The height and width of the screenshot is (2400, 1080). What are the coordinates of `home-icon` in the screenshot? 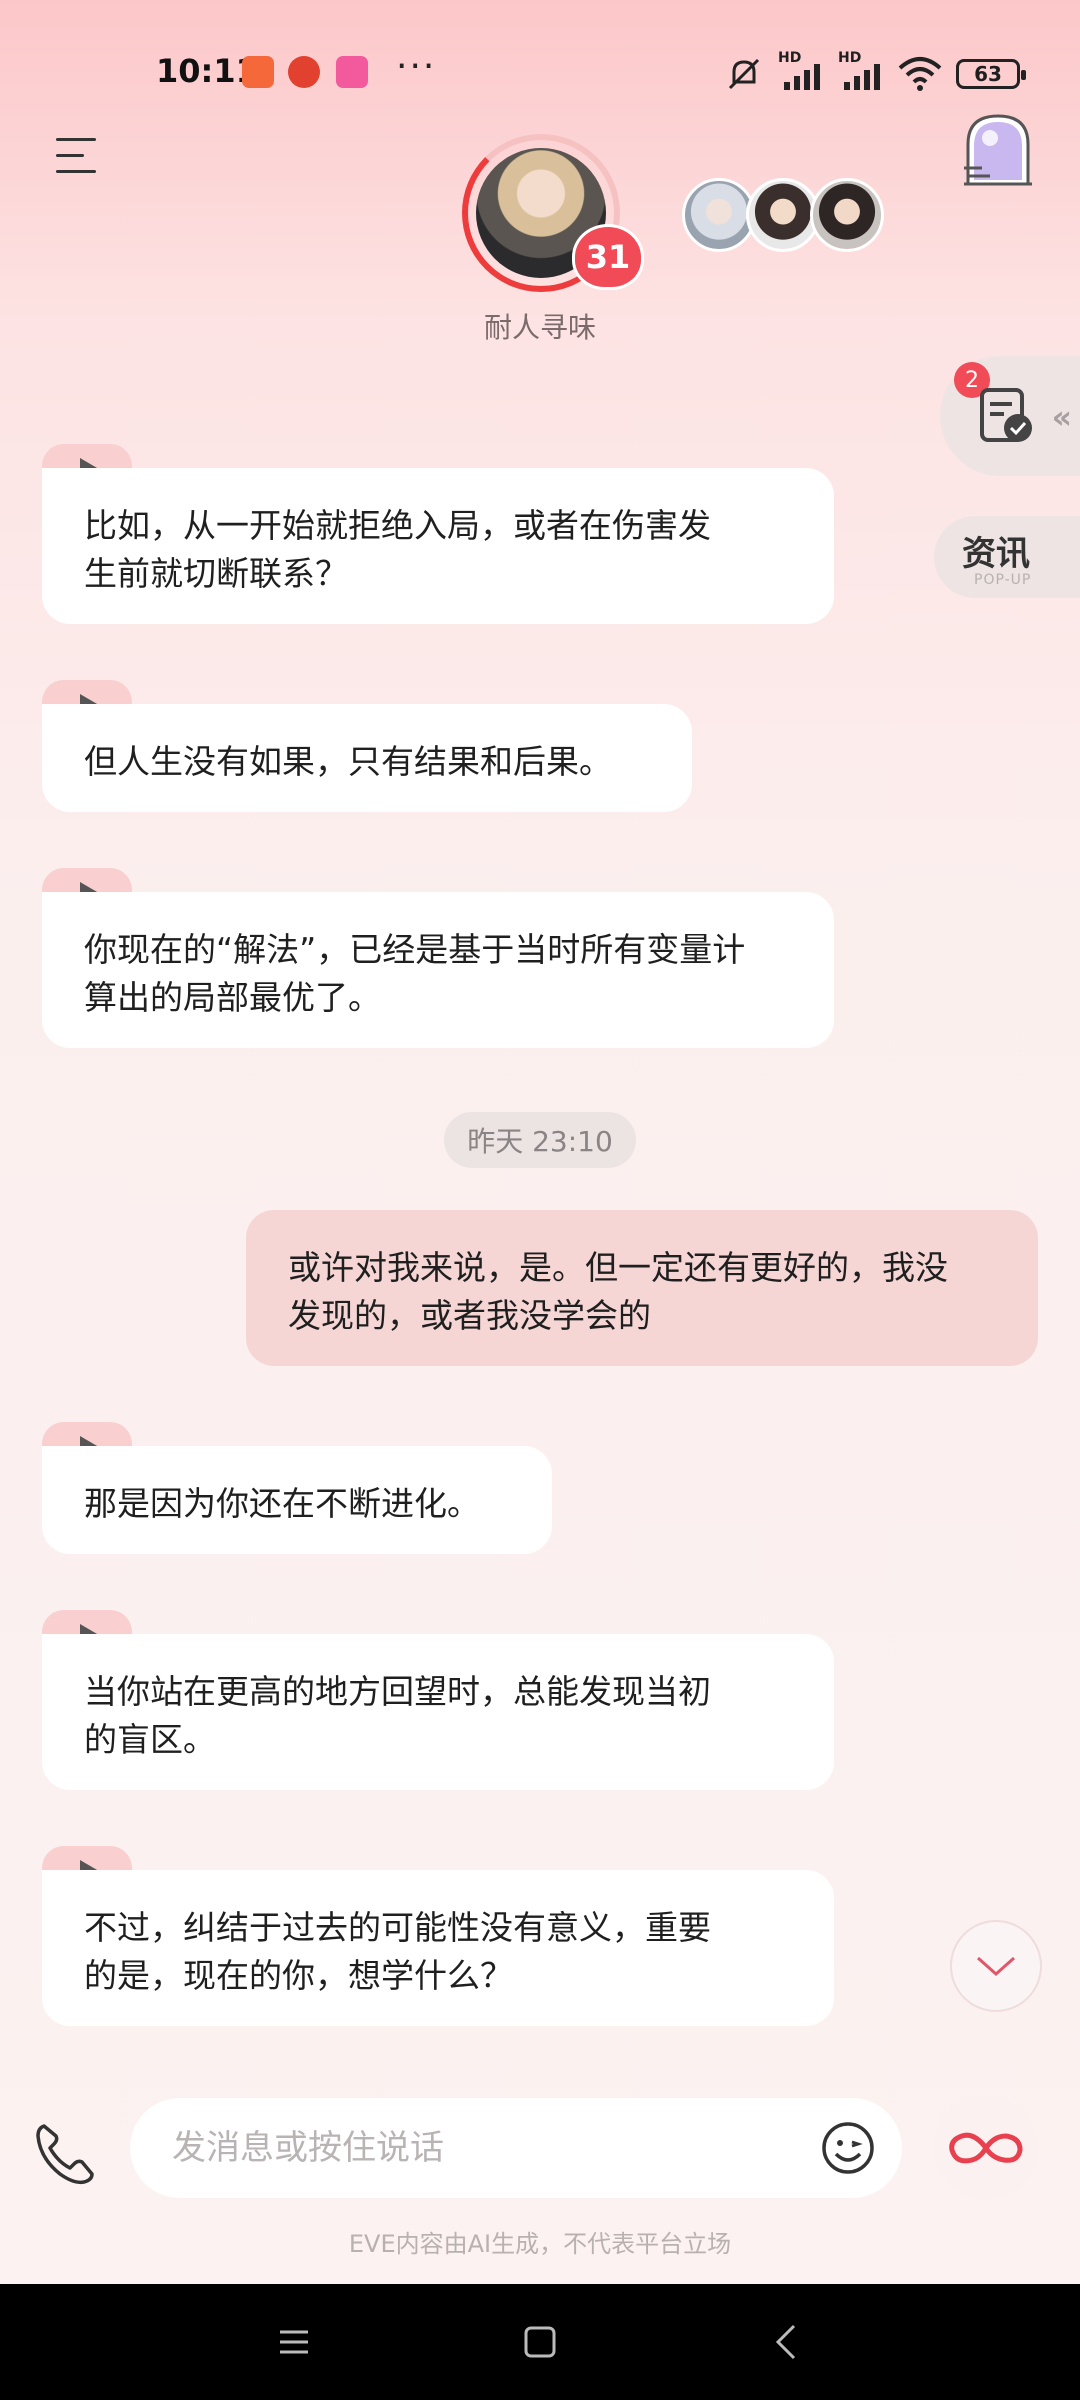 It's located at (540, 2342).